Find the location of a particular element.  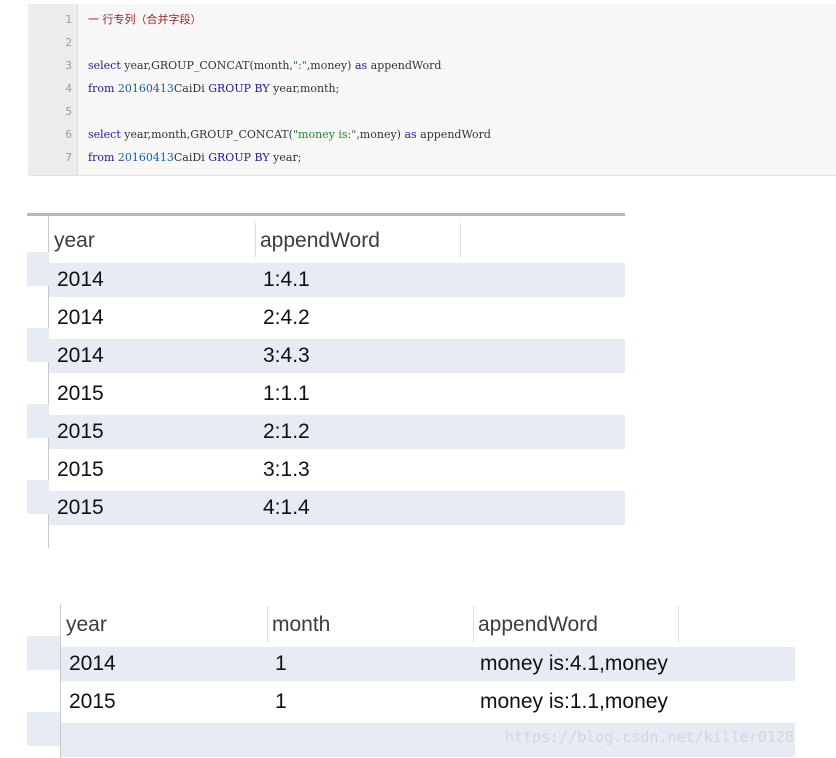

code-text: from 20160413CaiDi GROUP BY year; is located at coordinates (195, 157).